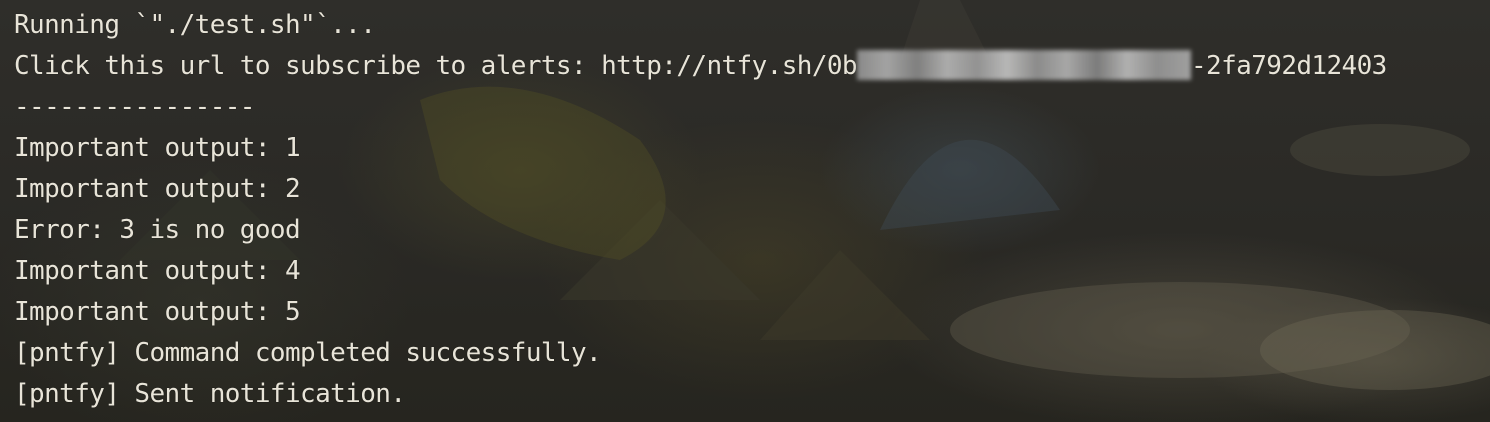 The image size is (1490, 422). I want to click on terminal-line-sent-notification: [pntfy] Sent notification., so click(210, 394).